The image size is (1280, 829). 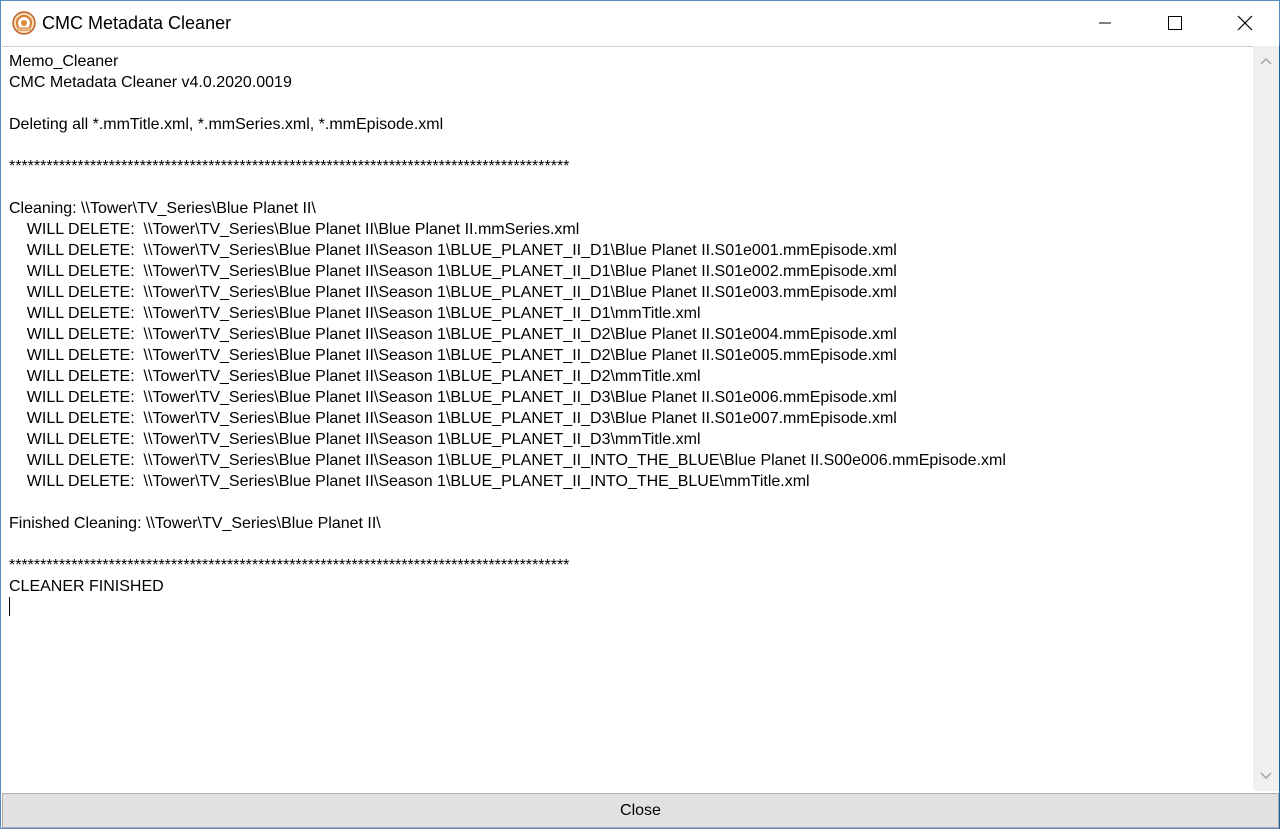 I want to click on close-icon, so click(x=1245, y=23).